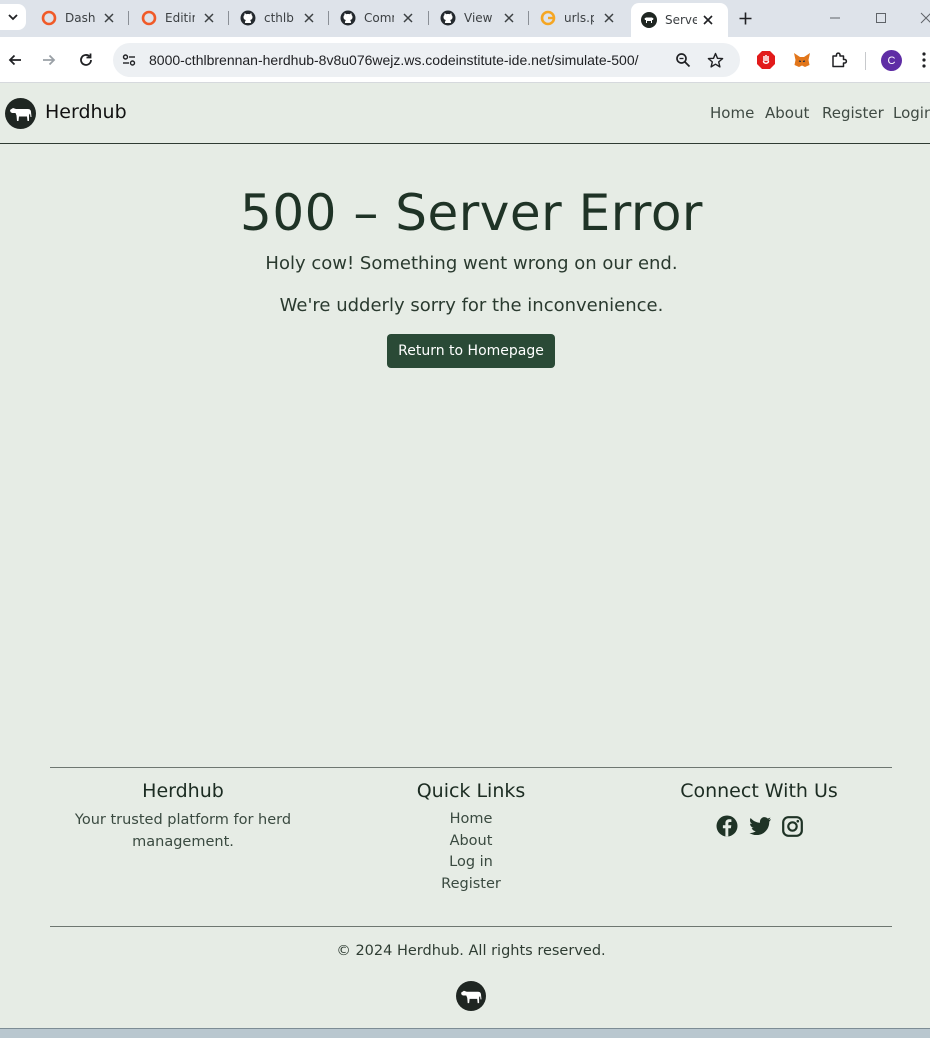 Image resolution: width=930 pixels, height=1038 pixels. What do you see at coordinates (891, 60) in the screenshot?
I see `profile-avatar: C` at bounding box center [891, 60].